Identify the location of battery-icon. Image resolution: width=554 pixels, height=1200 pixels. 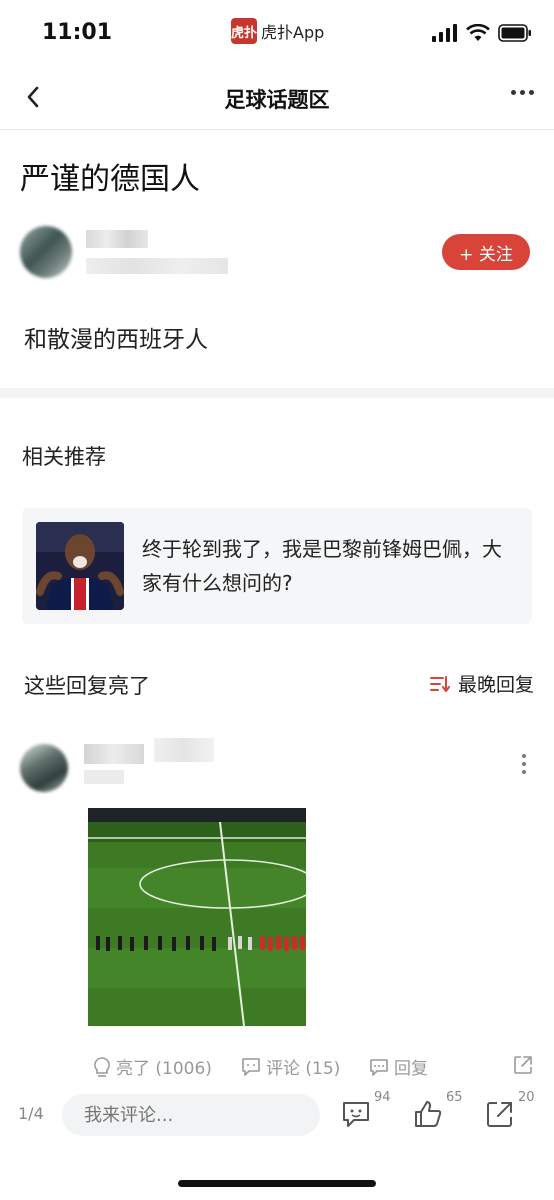
(514, 33).